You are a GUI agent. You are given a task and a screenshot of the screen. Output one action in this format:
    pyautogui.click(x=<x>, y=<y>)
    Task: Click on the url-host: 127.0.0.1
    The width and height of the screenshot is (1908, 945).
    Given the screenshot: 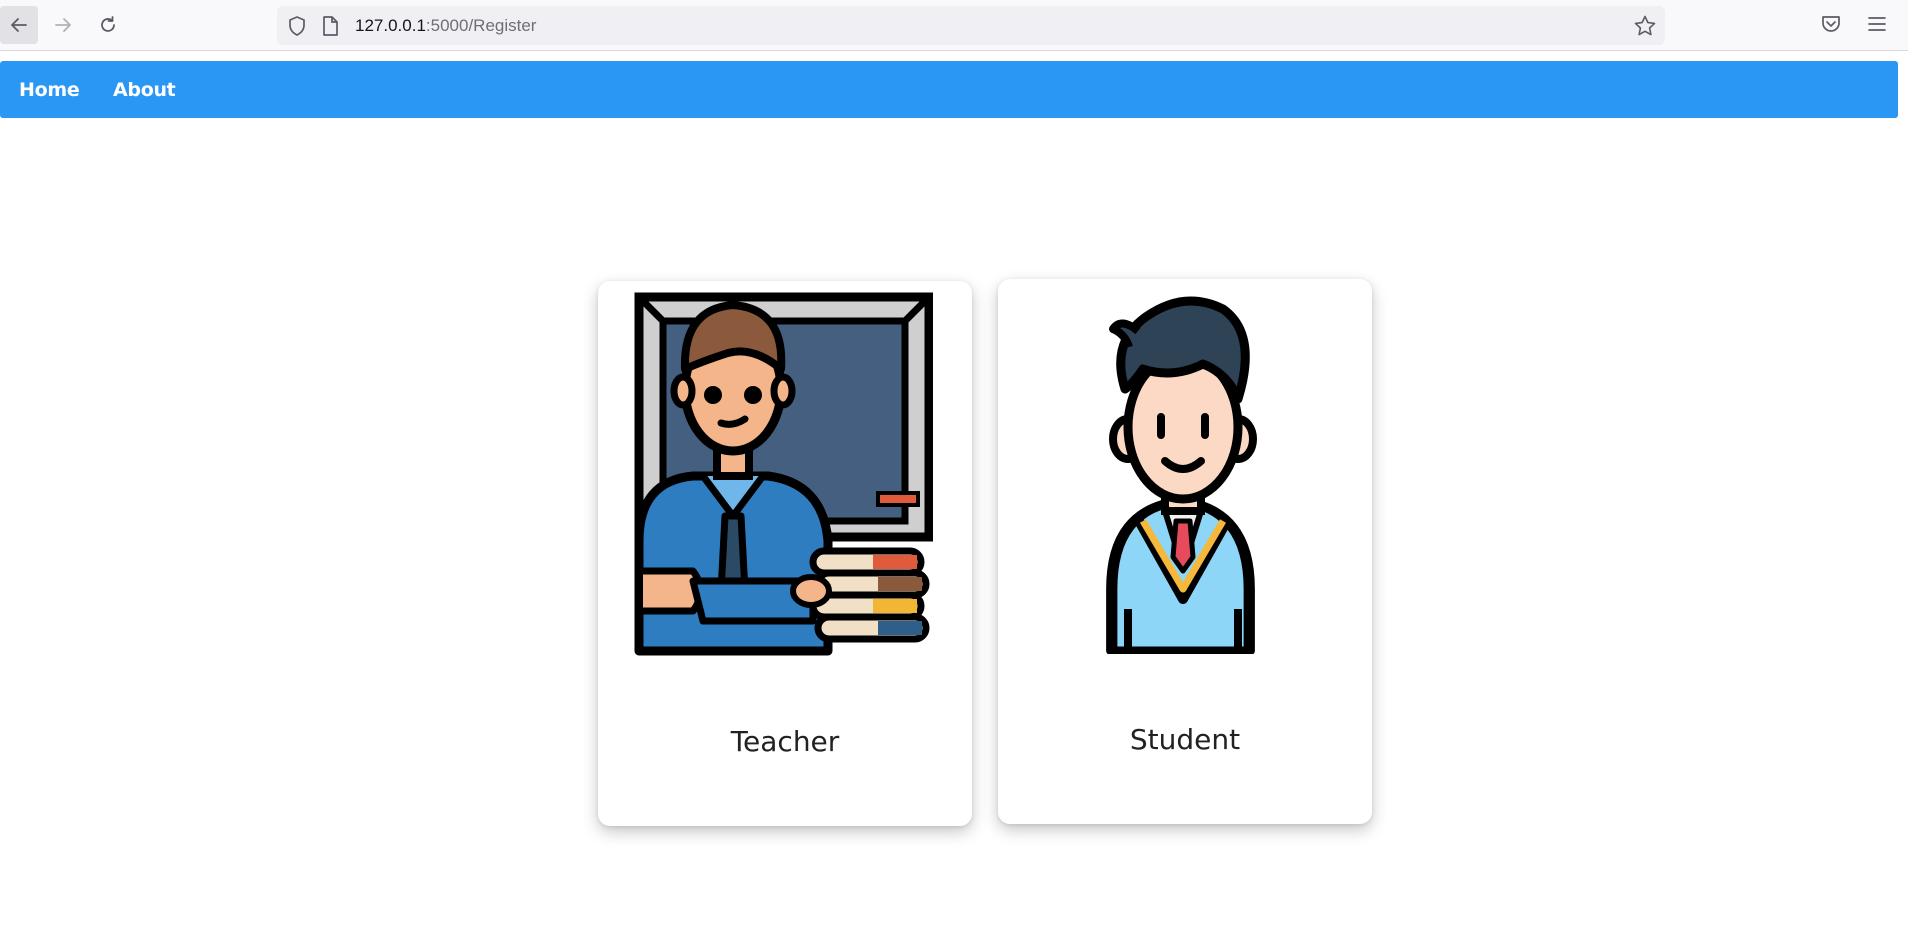 What is the action you would take?
    pyautogui.click(x=390, y=25)
    